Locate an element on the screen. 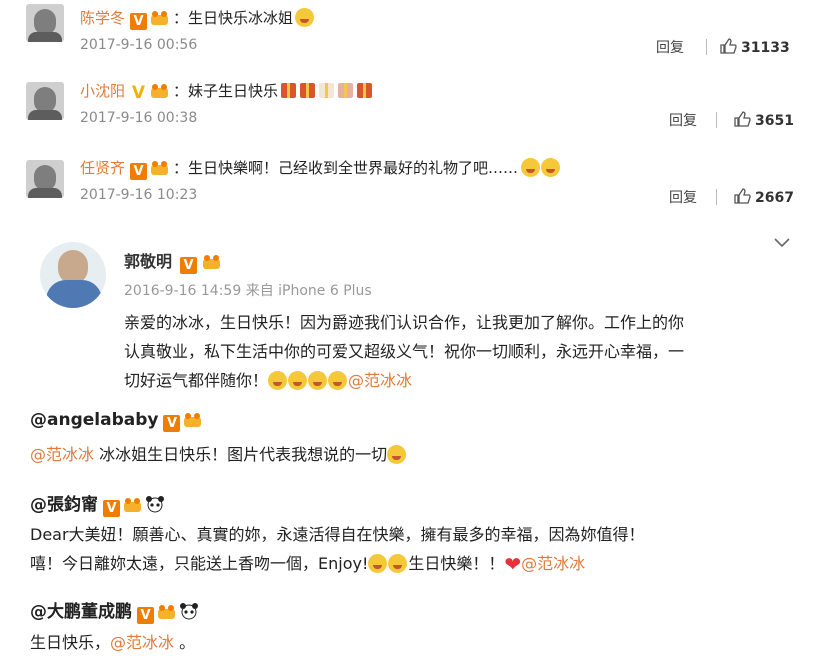 The height and width of the screenshot is (669, 822). post-meta: 2016-9-16 14:59 来自 iPhone 6 Plus is located at coordinates (248, 291).